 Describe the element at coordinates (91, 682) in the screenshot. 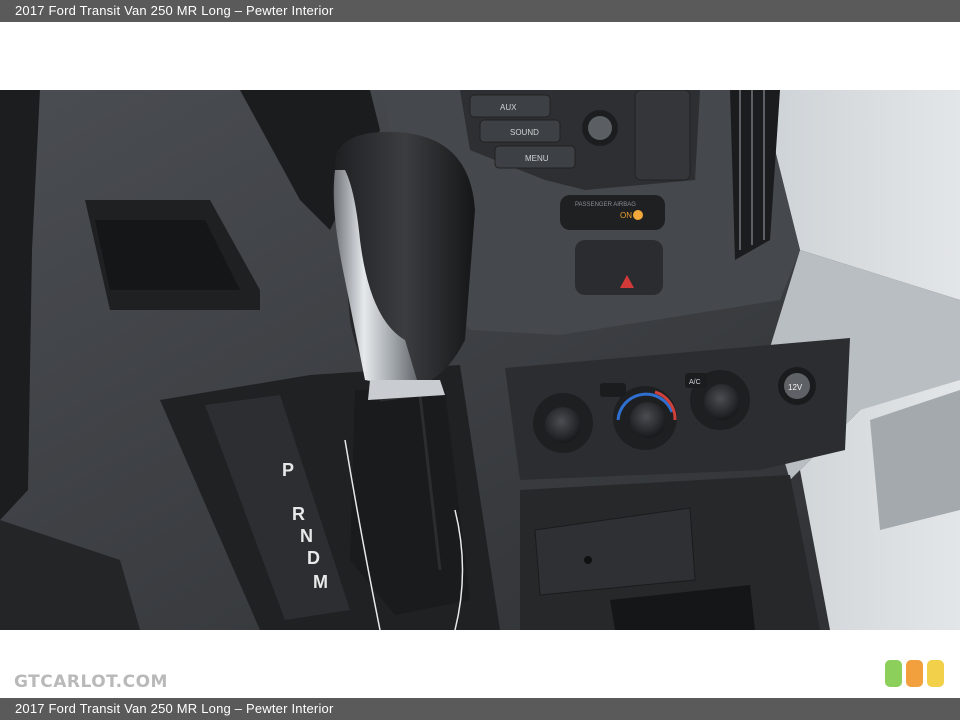

I see `site-watermark: GTCARLOT.COM` at that location.